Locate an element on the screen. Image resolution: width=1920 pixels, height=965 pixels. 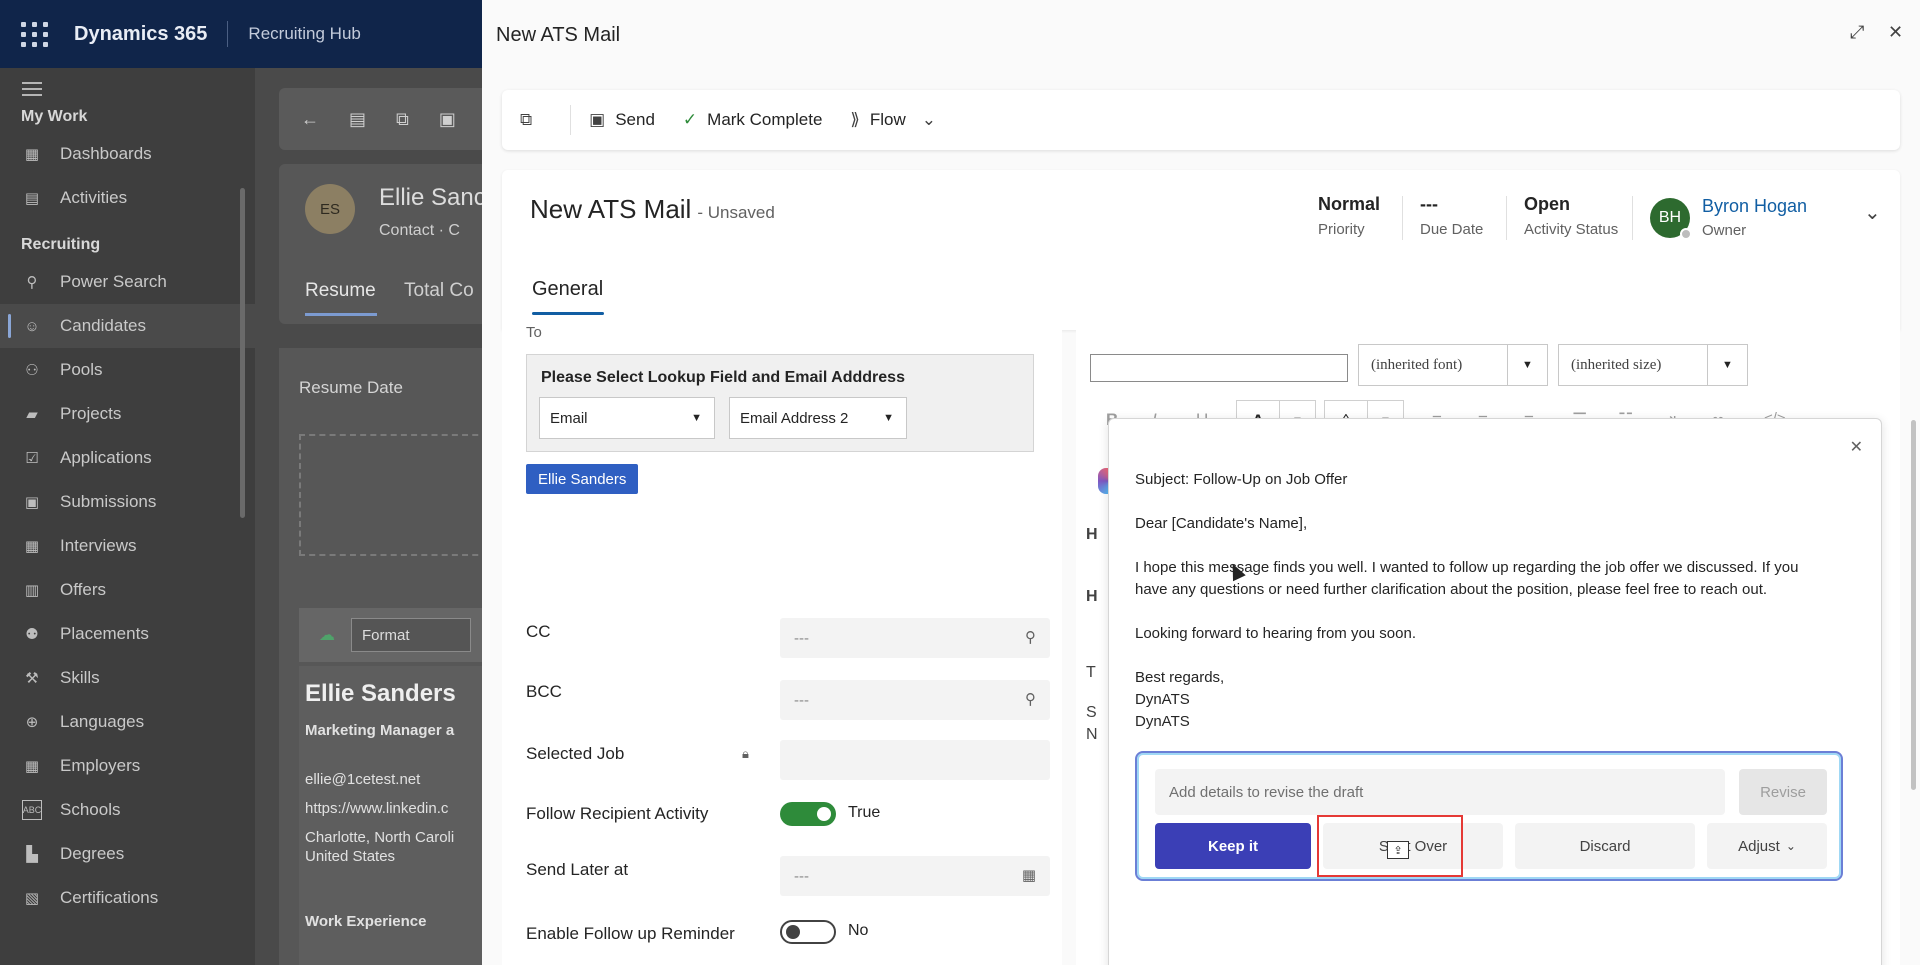
sidebar-item-label: Pools is located at coordinates (81, 369).